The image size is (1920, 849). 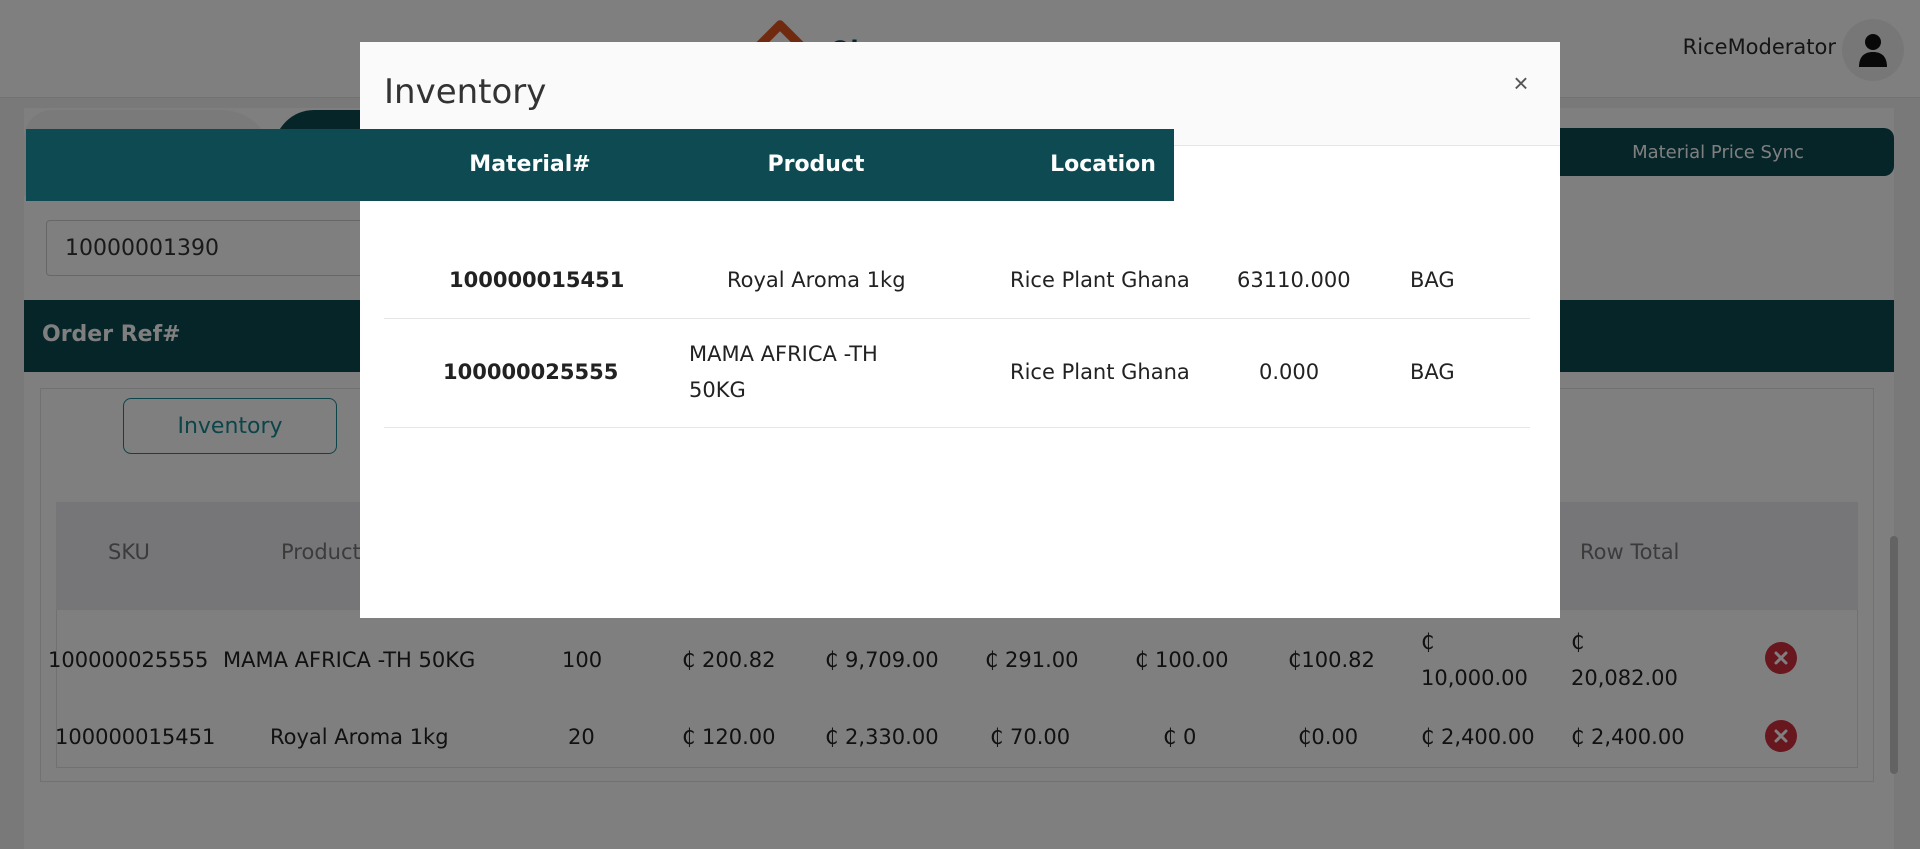 What do you see at coordinates (537, 280) in the screenshot?
I see `inventory-row1-material: 100000015451` at bounding box center [537, 280].